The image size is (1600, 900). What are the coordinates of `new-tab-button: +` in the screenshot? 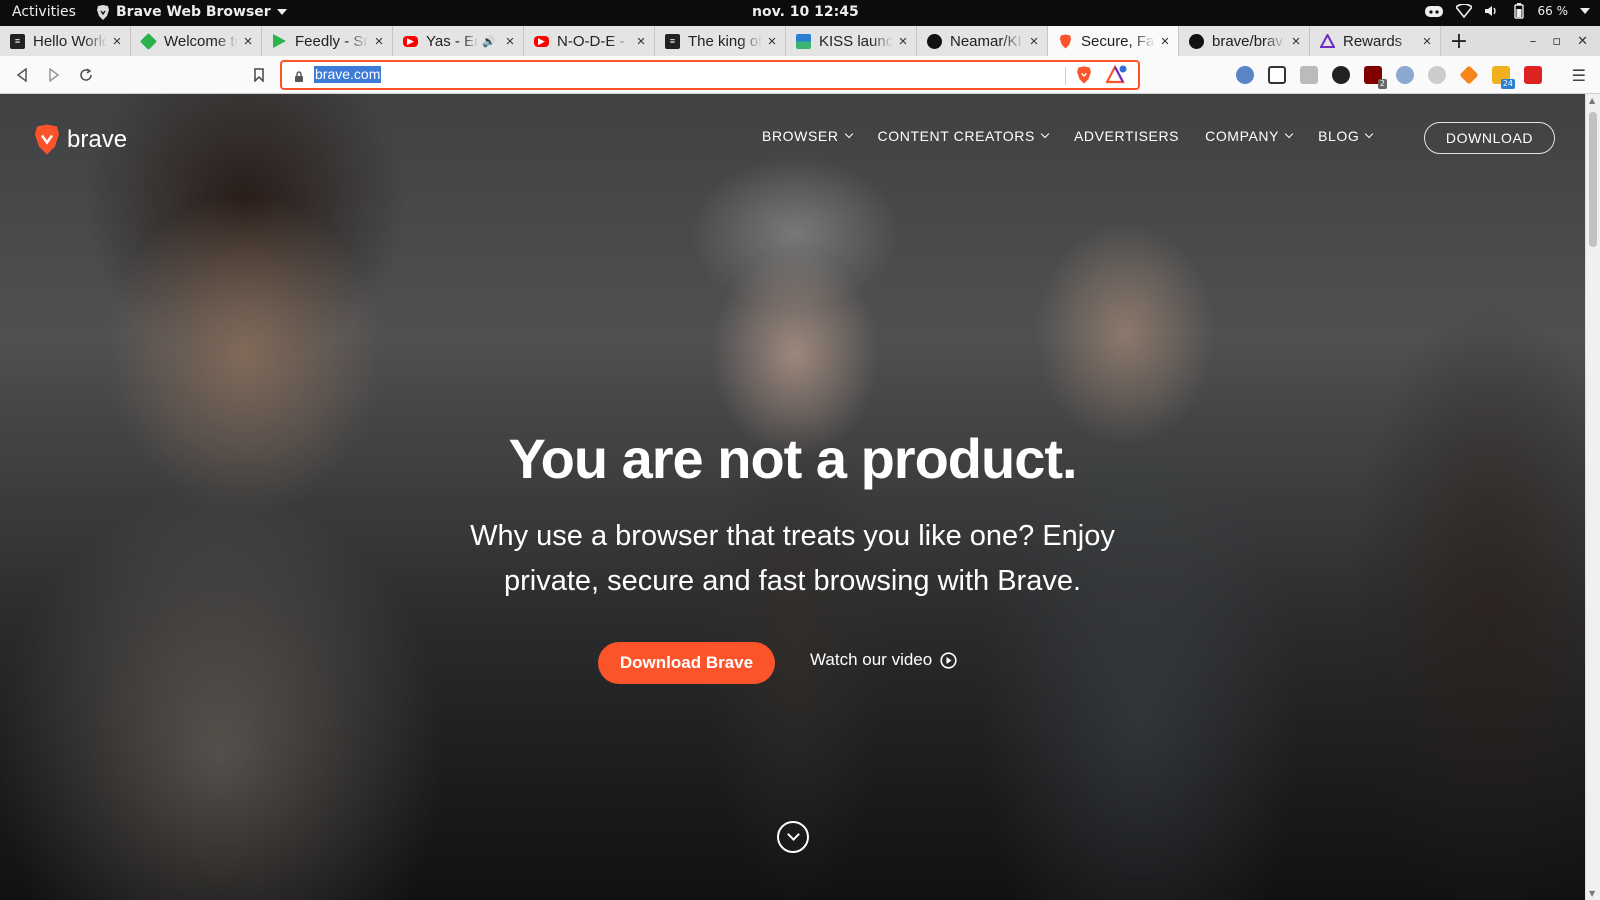 It's located at (1459, 41).